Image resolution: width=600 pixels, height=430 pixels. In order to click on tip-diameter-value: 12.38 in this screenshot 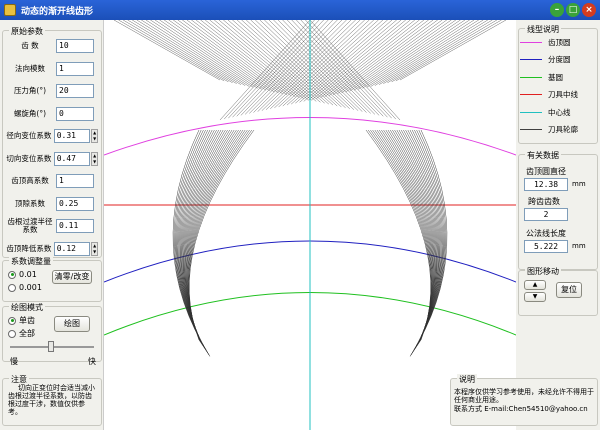, I will do `click(546, 184)`.